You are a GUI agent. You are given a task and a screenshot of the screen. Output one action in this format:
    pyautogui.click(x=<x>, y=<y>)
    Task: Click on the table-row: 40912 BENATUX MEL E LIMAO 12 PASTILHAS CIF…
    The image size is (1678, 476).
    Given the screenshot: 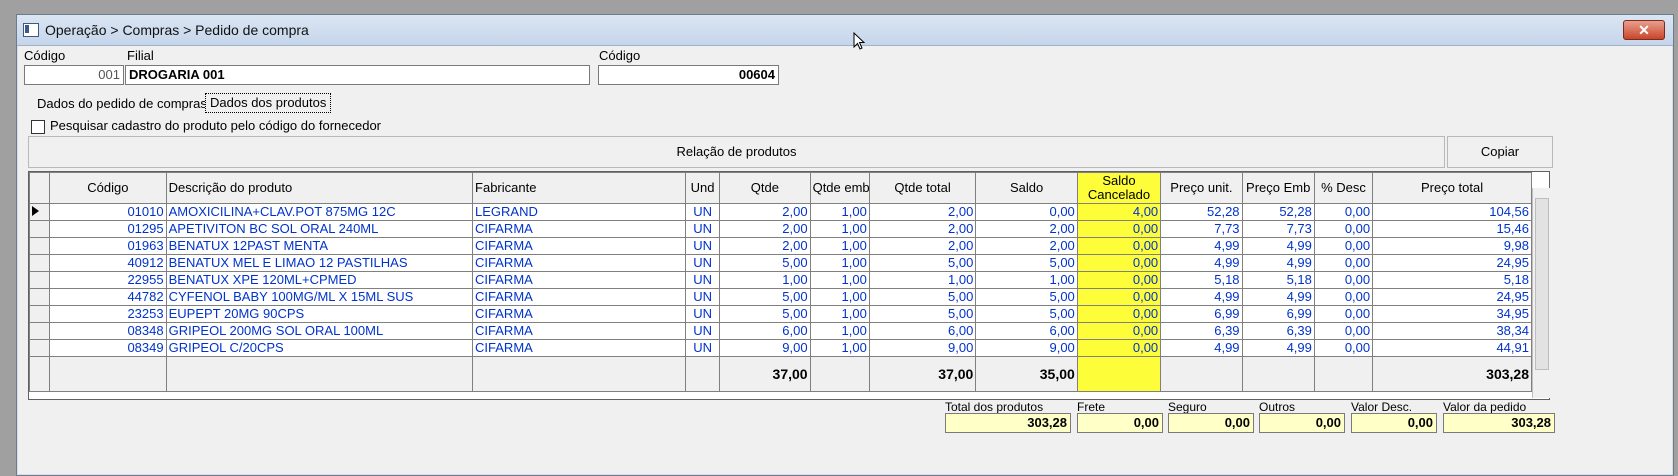 What is the action you would take?
    pyautogui.click(x=780, y=263)
    